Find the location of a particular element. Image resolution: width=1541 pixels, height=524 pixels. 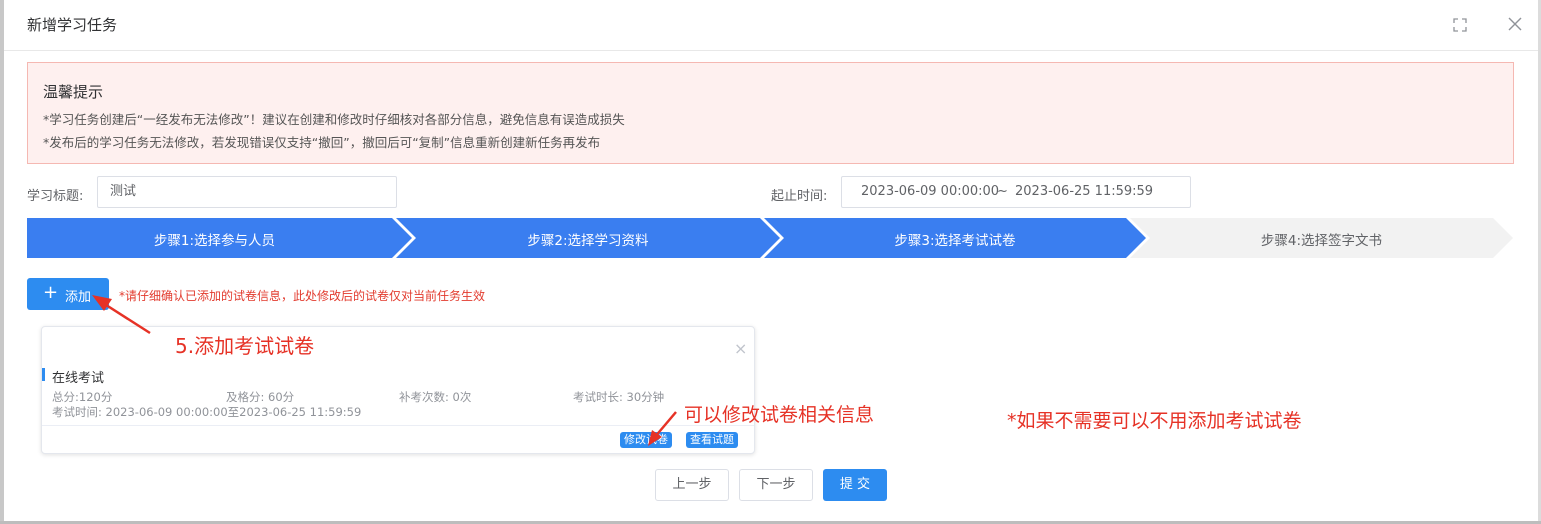

edit-exam-button: 修改试卷 is located at coordinates (646, 440).